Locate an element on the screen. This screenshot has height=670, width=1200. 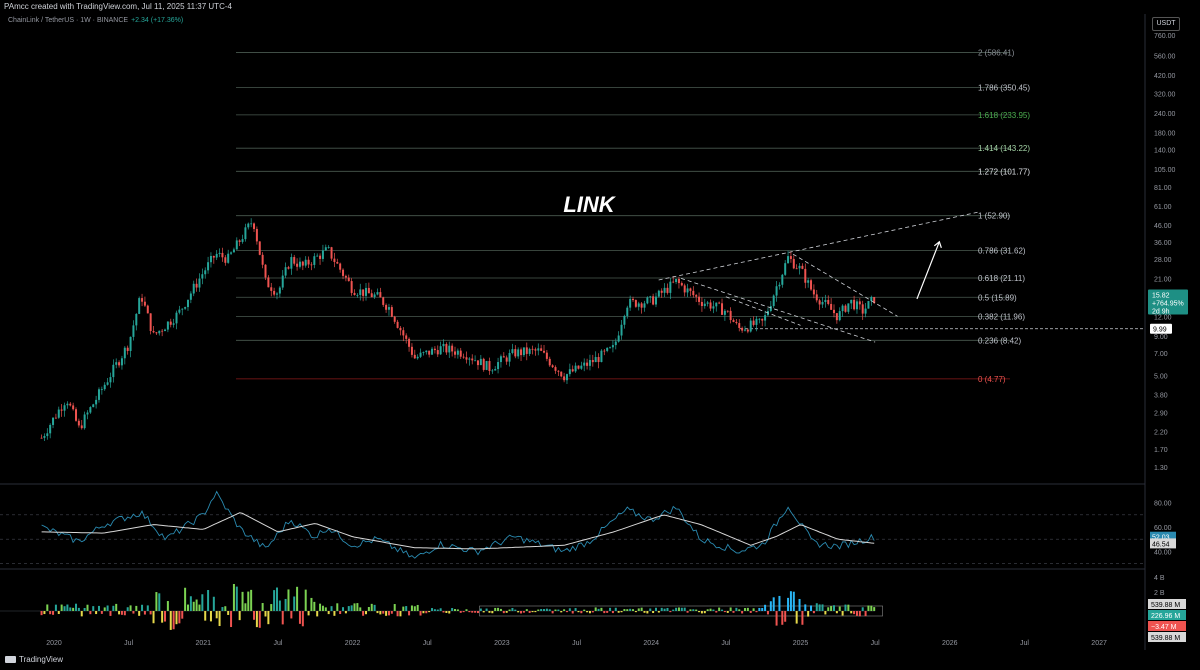
last-price-change: +764.95% is located at coordinates (1168, 304).